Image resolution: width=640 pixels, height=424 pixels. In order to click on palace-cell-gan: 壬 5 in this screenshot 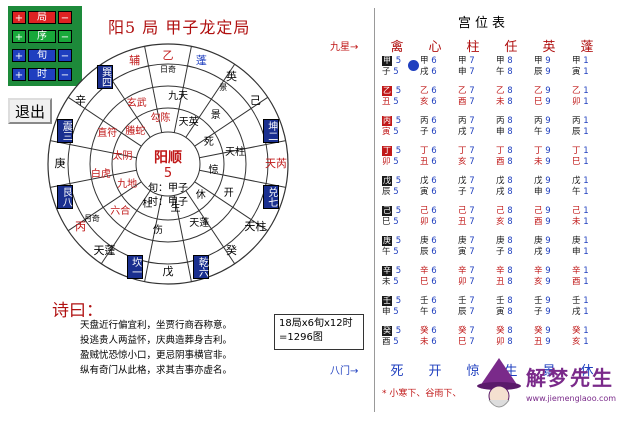, I will do `click(392, 301)`.